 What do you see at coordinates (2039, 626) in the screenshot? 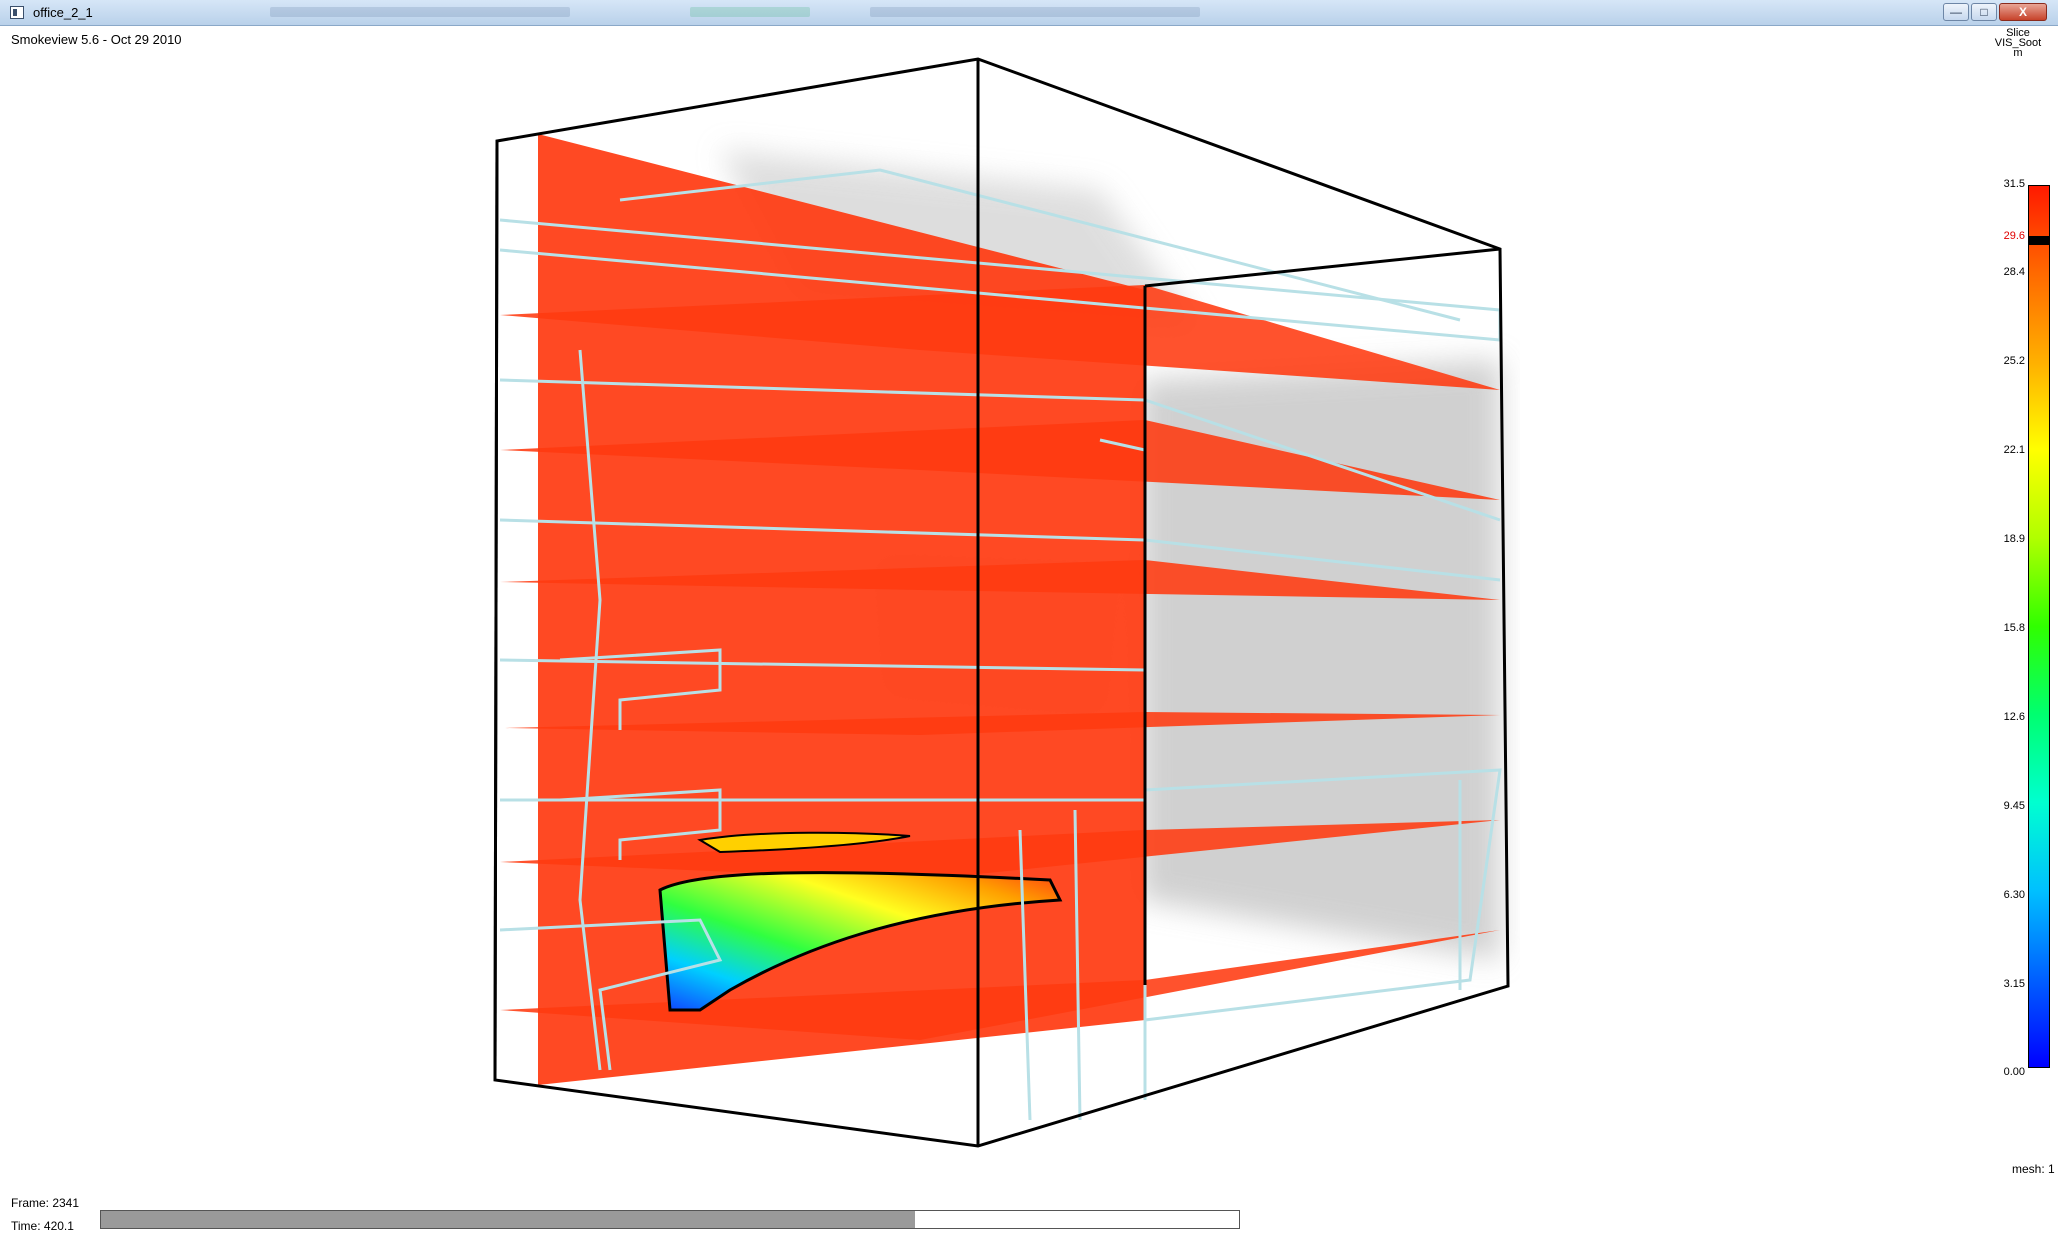
I see `colorbar` at bounding box center [2039, 626].